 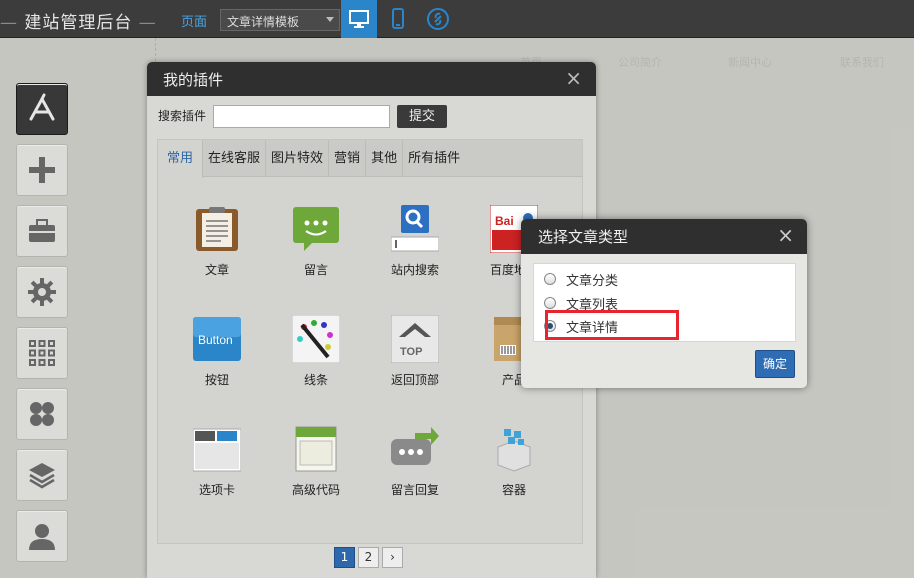 What do you see at coordinates (216, 270) in the screenshot?
I see `plugin-label: 文章` at bounding box center [216, 270].